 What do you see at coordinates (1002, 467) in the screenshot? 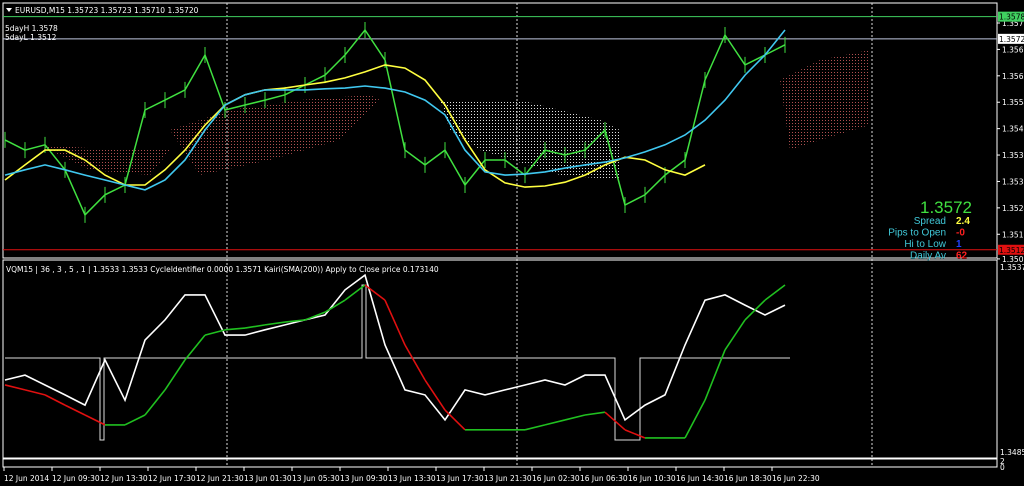
I see `third-axis-bottom: 0` at bounding box center [1002, 467].